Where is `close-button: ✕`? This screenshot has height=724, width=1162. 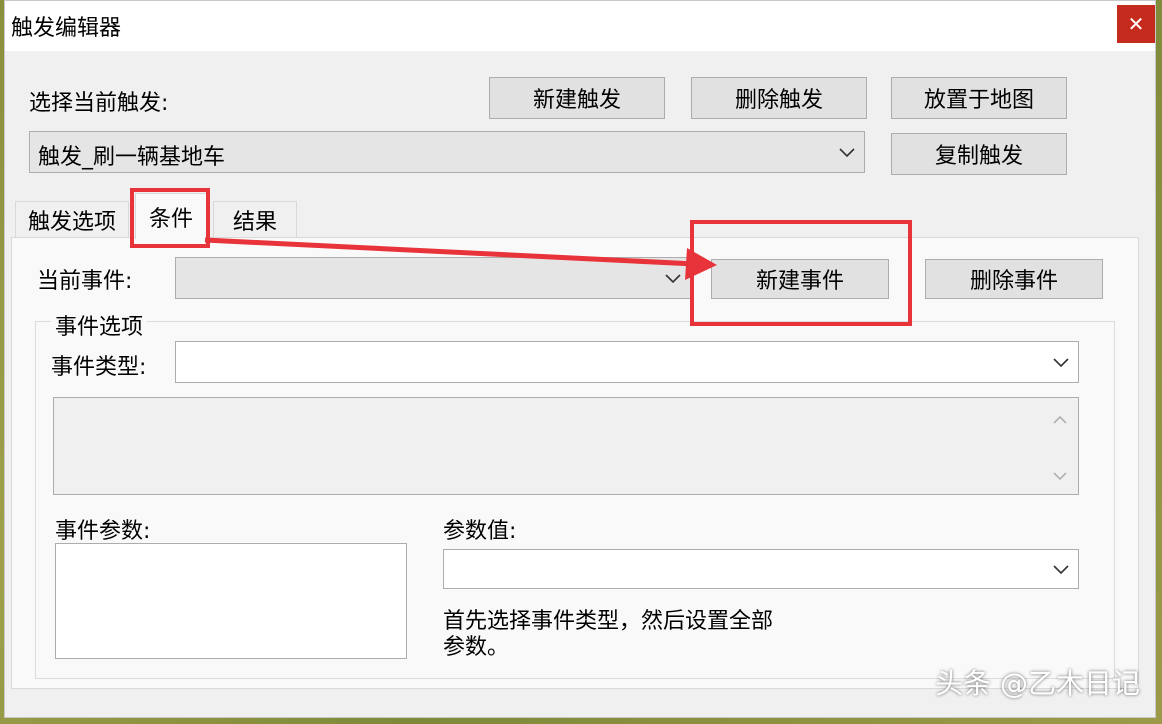
close-button: ✕ is located at coordinates (1136, 24).